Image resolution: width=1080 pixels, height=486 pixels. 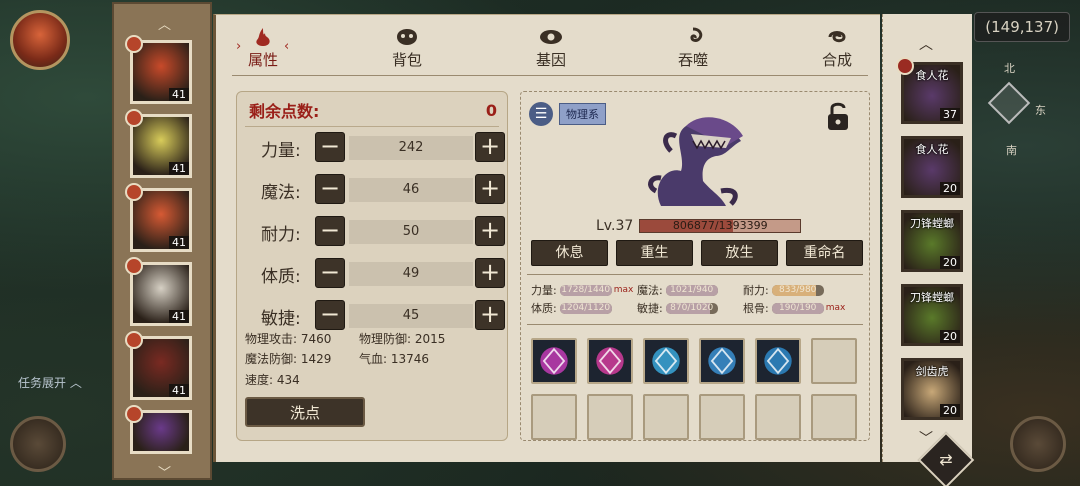 I want to click on pet-divider-bottom, so click(x=695, y=324).